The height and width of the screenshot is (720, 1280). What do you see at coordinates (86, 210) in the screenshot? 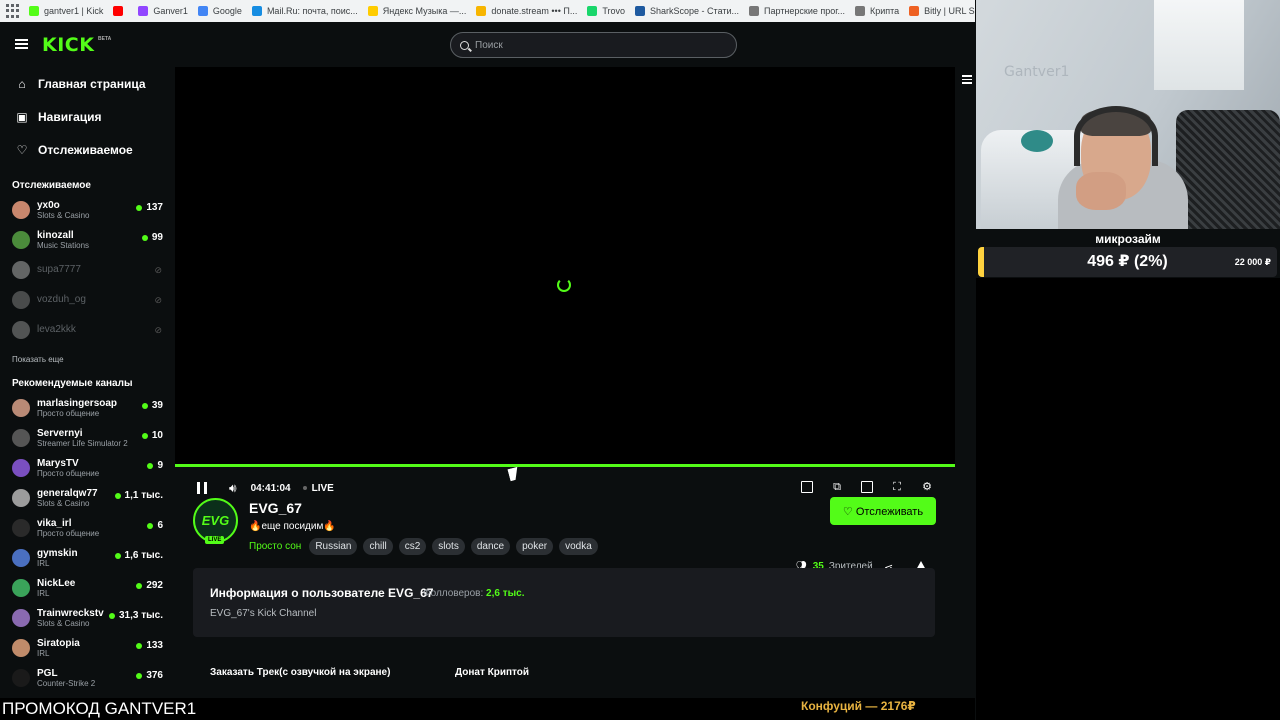
I see `sidebar-channel: yx0o Slots & Casino 137` at bounding box center [86, 210].